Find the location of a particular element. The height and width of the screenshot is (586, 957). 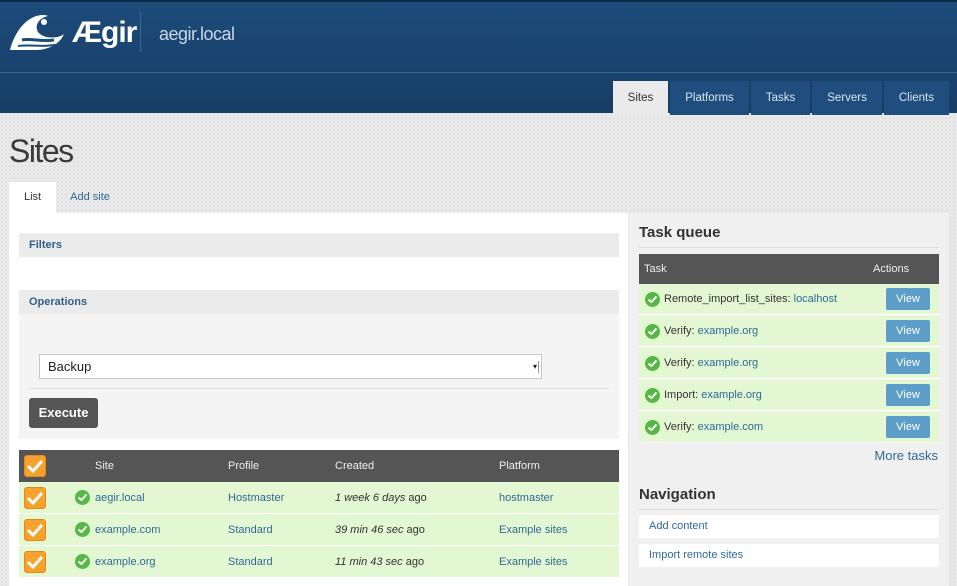

task-row: Remote_import_list_sites: localhost View is located at coordinates (789, 299).